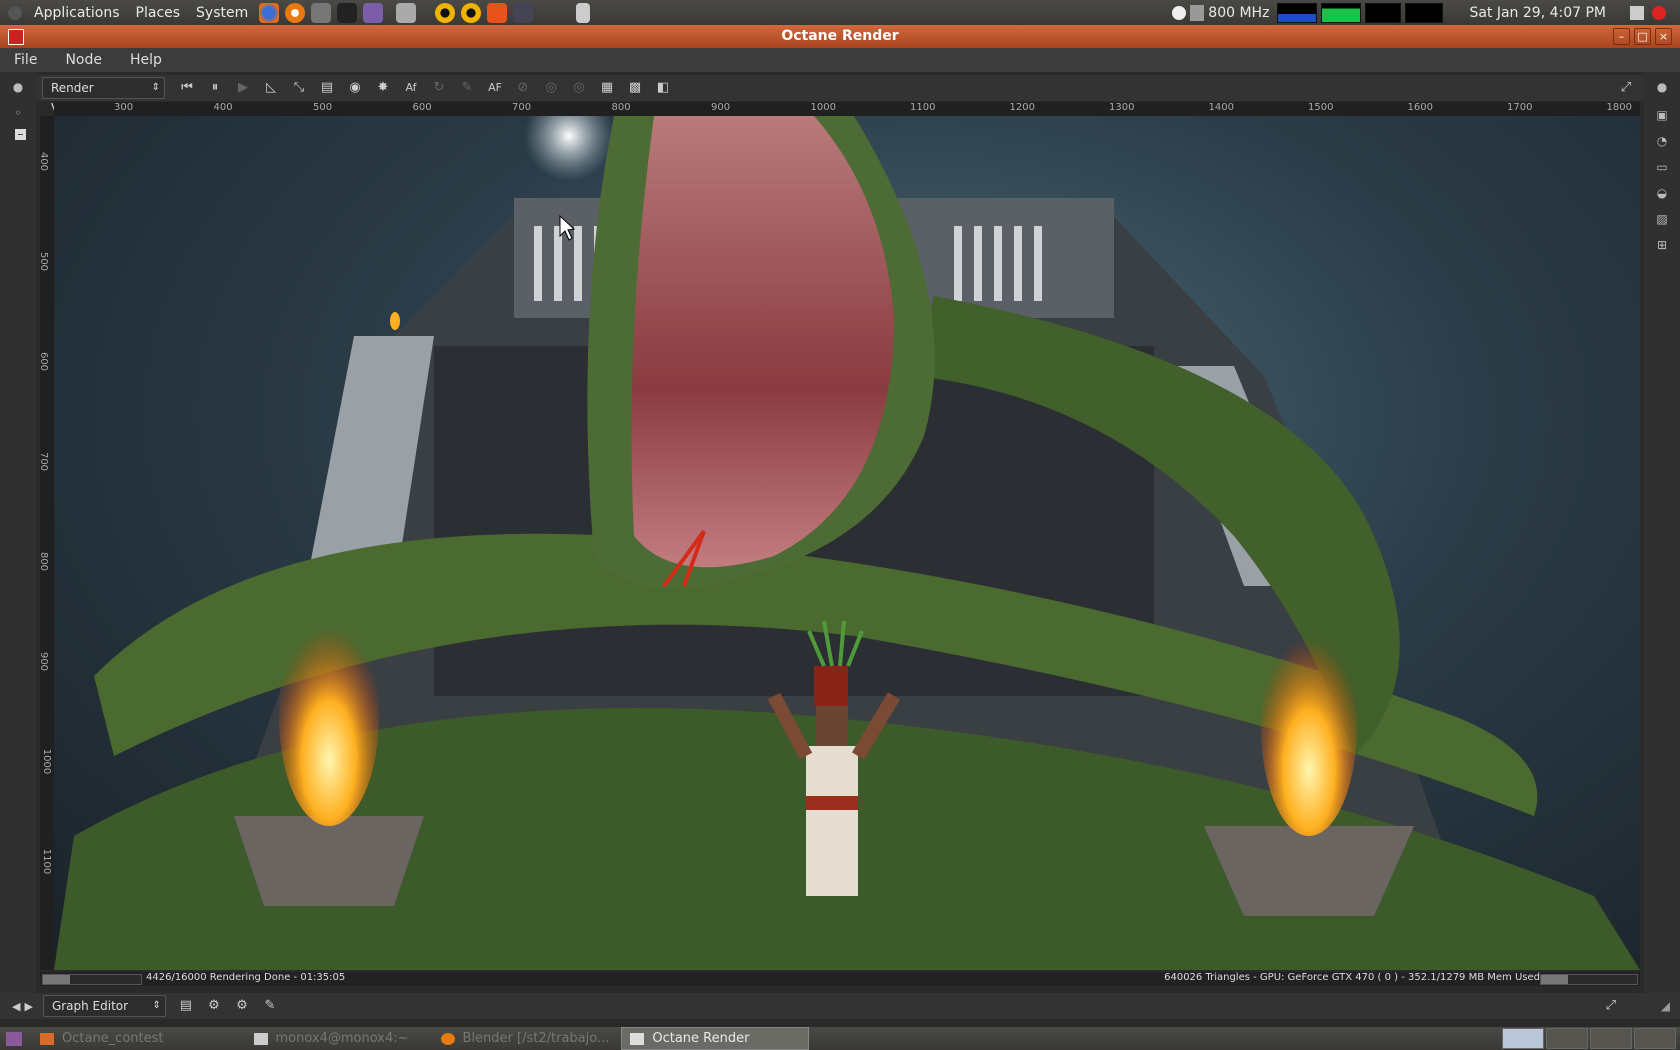 The height and width of the screenshot is (1050, 1680). I want to click on camera-settings-icon: ▣, so click(1662, 115).